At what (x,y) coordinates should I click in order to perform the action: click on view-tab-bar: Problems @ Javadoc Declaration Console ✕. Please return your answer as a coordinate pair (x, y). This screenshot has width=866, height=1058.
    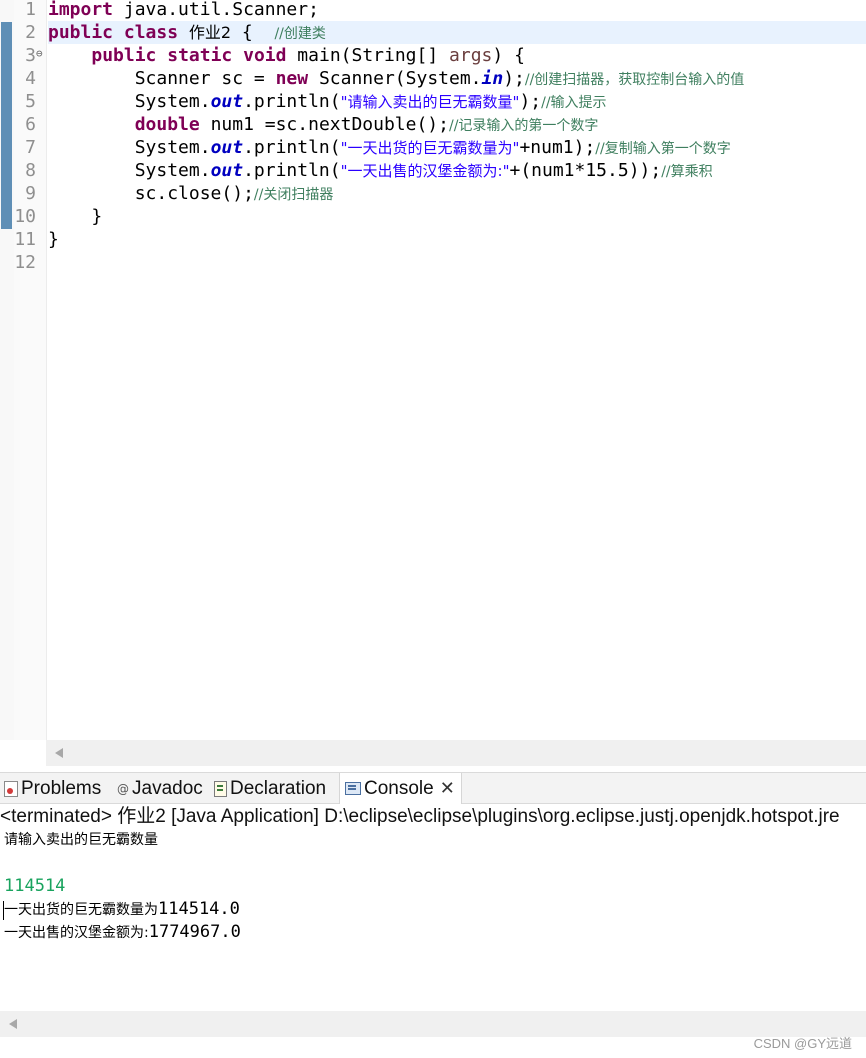
    Looking at the image, I should click on (433, 788).